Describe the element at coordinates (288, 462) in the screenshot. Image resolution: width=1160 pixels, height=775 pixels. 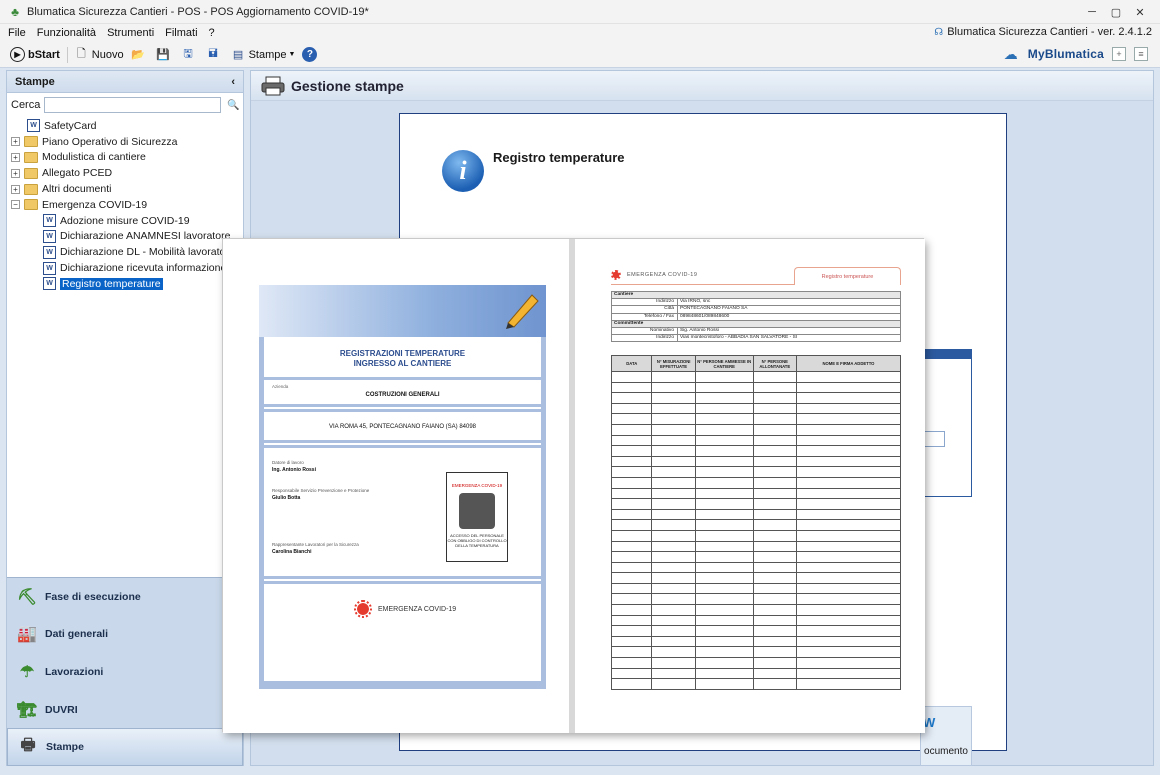
I see `datore-label: Datore di lavoro` at that location.